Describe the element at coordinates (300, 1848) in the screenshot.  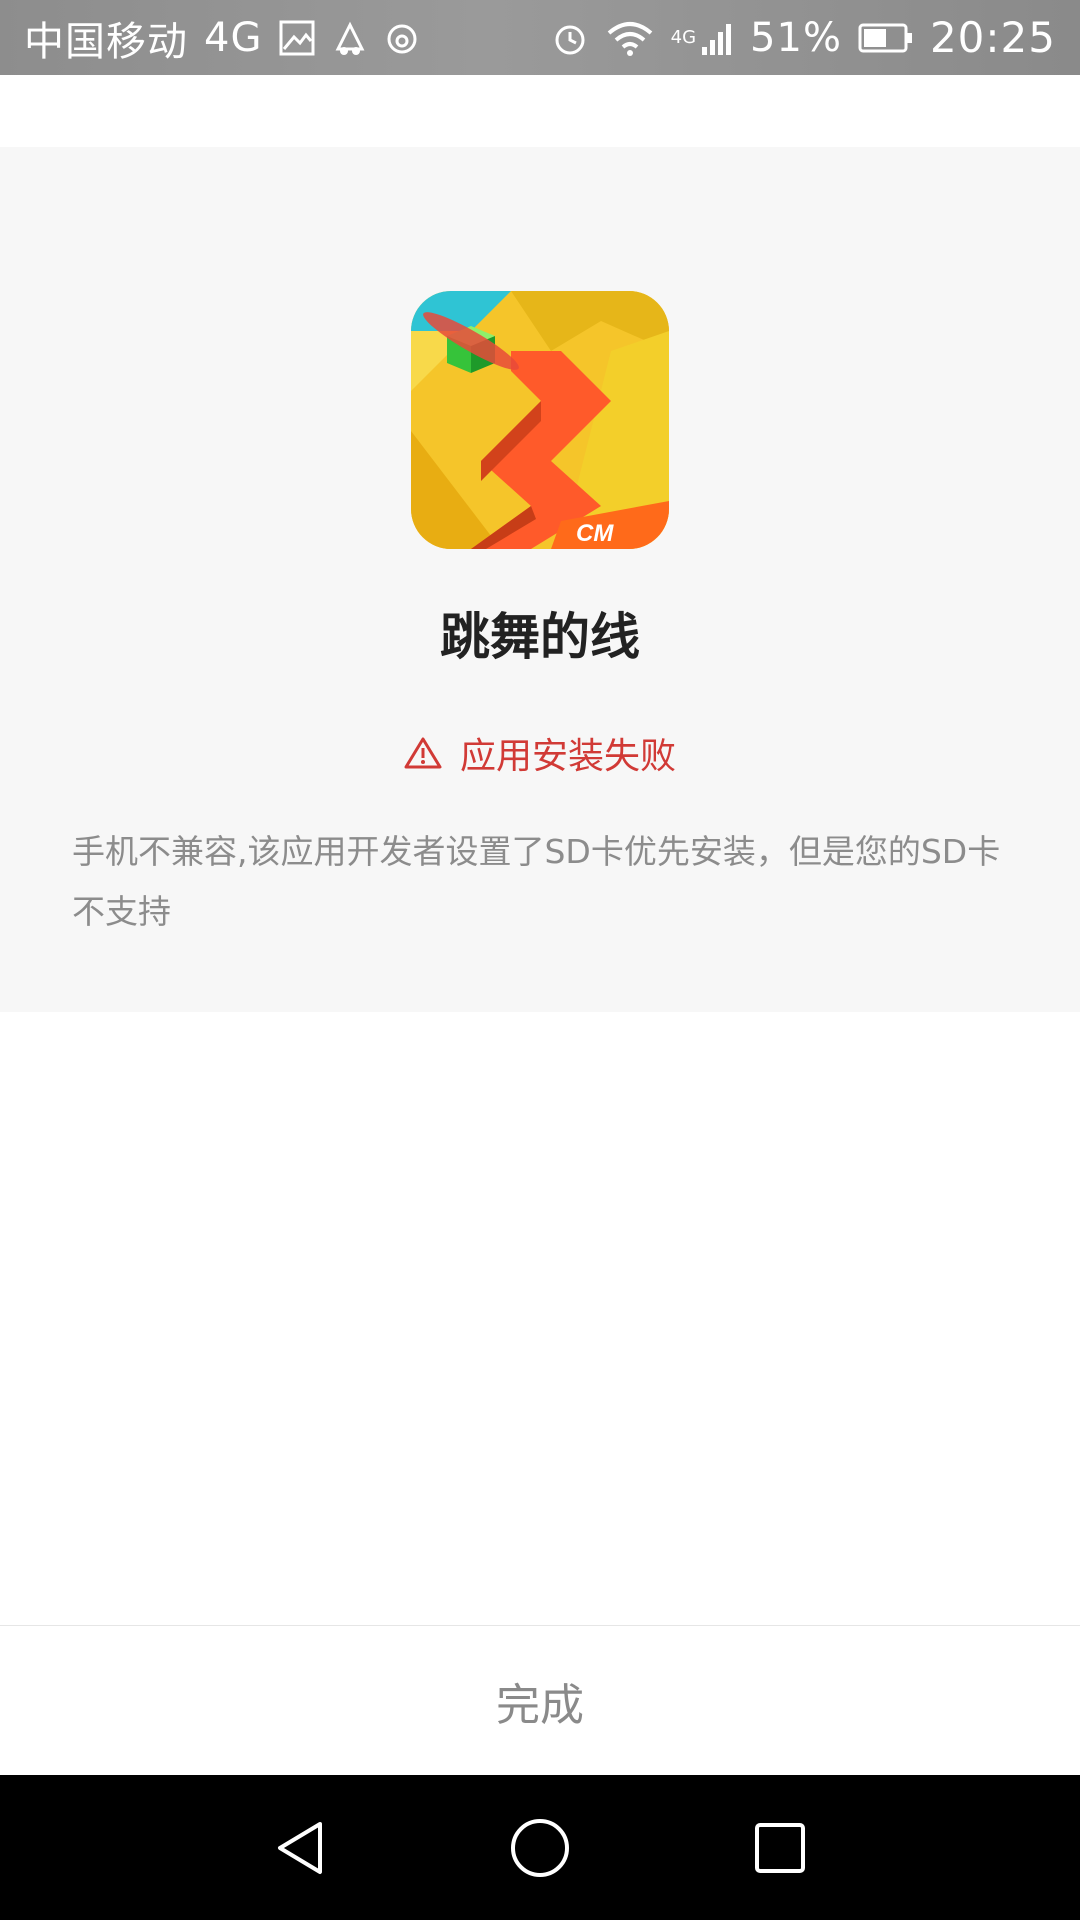
I see `back-icon` at that location.